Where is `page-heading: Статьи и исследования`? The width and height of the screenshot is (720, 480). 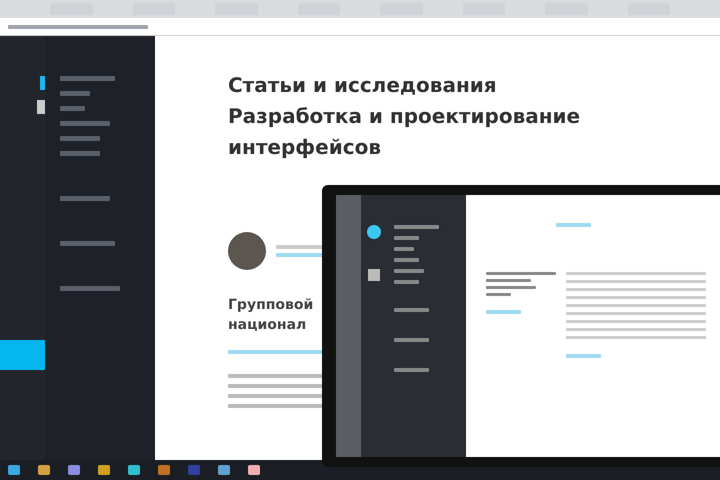 page-heading: Статьи и исследования is located at coordinates (363, 85).